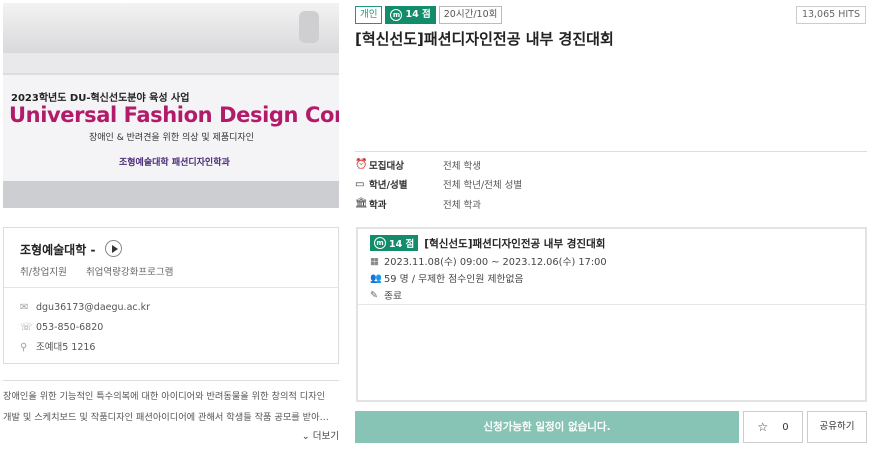 The image size is (872, 450). Describe the element at coordinates (388, 186) in the screenshot. I see `info-label: 학년/성별` at that location.